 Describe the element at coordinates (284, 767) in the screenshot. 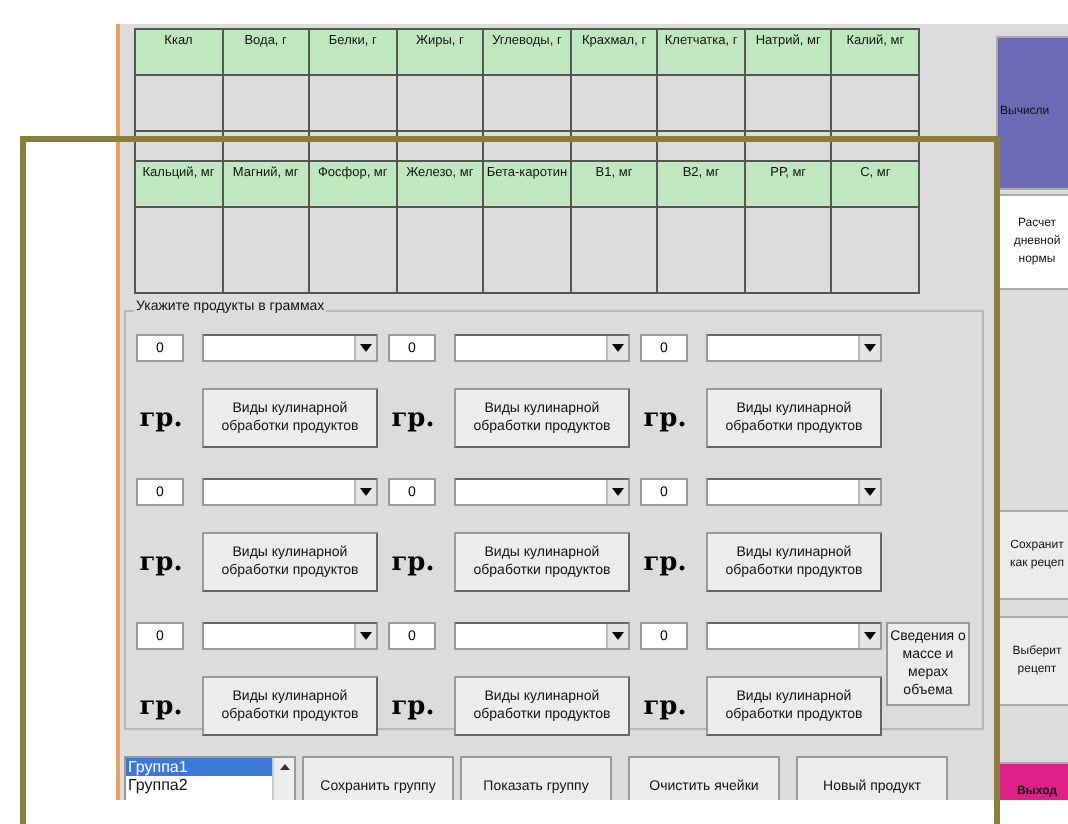

I see `scroll-up-icon` at that location.